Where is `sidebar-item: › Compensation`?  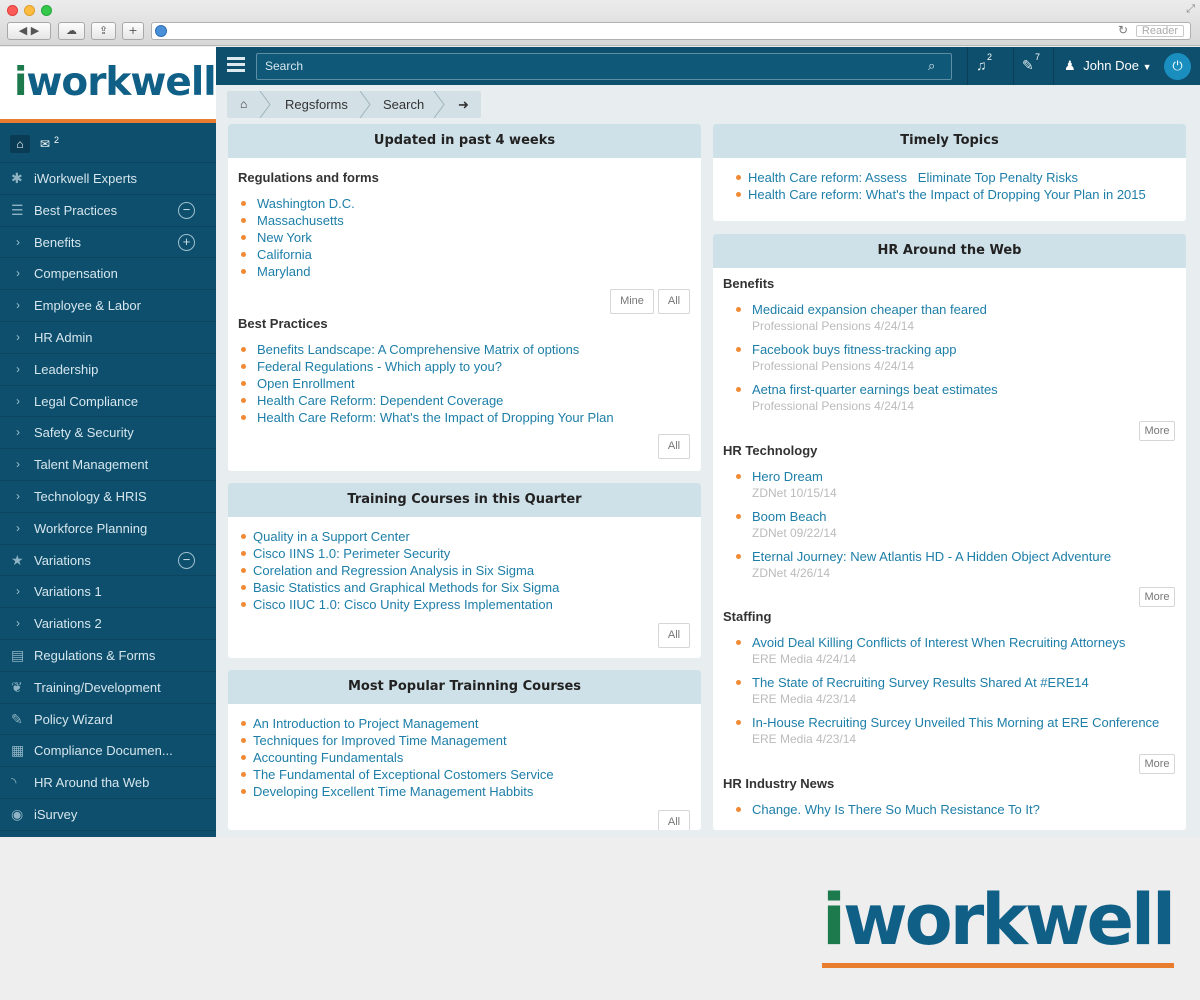 sidebar-item: › Compensation is located at coordinates (108, 274).